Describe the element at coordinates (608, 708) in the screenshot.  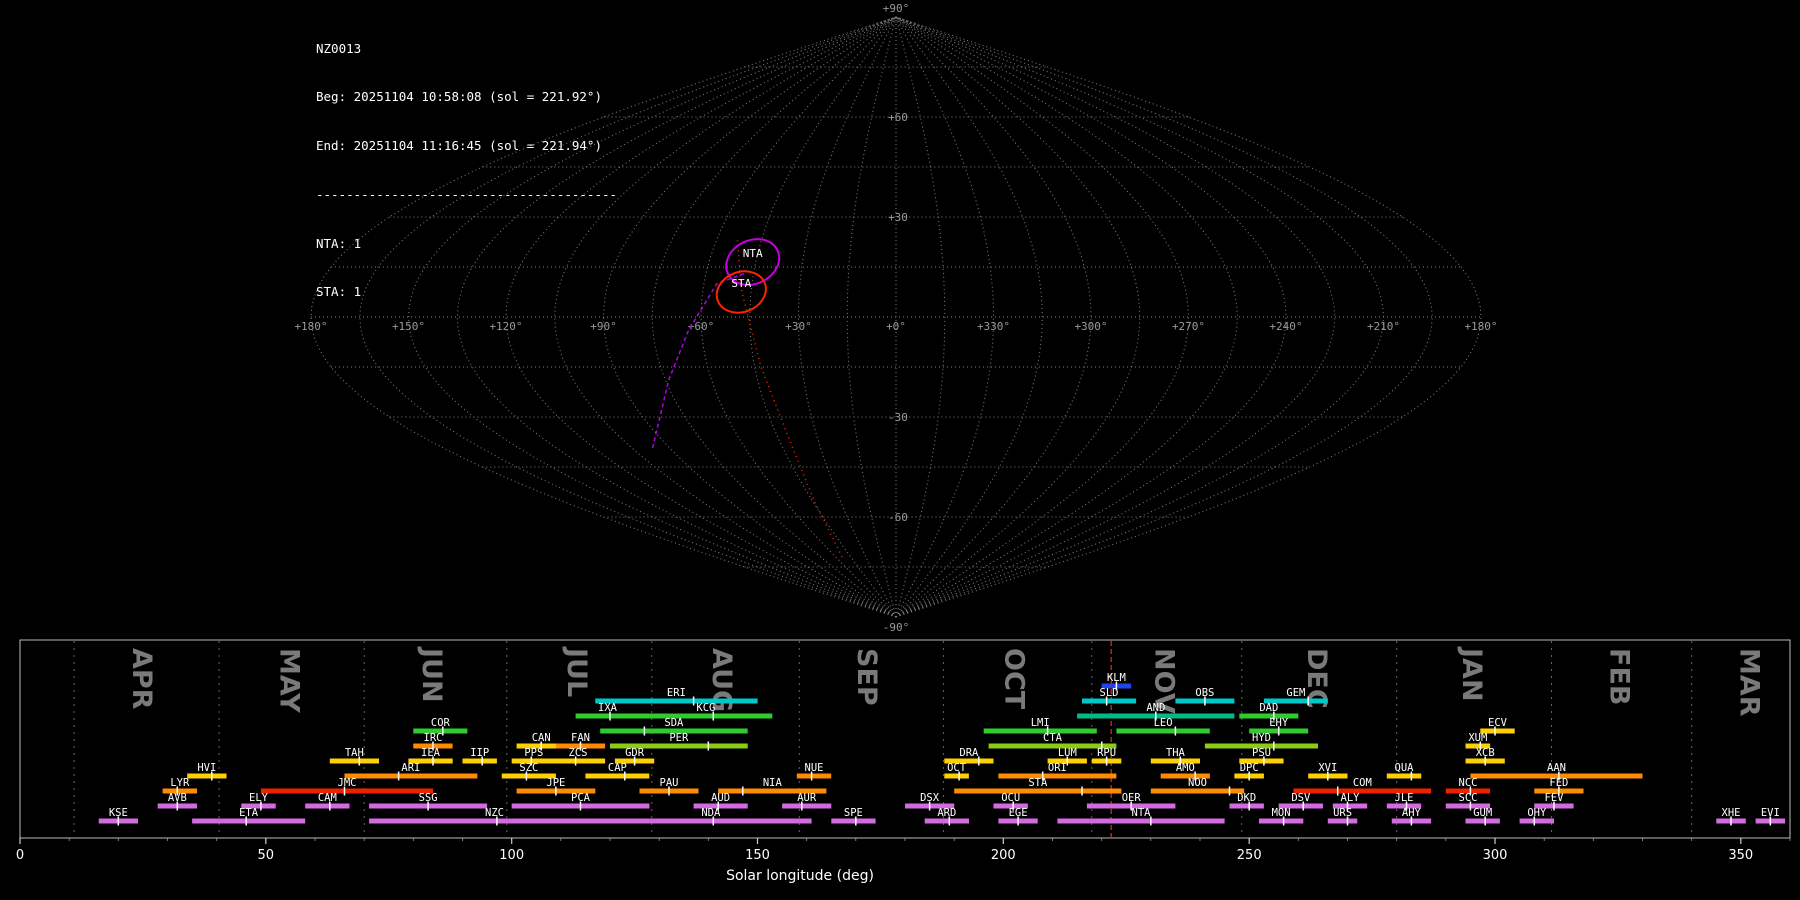
I see `shower-label-IXA: IXA` at that location.